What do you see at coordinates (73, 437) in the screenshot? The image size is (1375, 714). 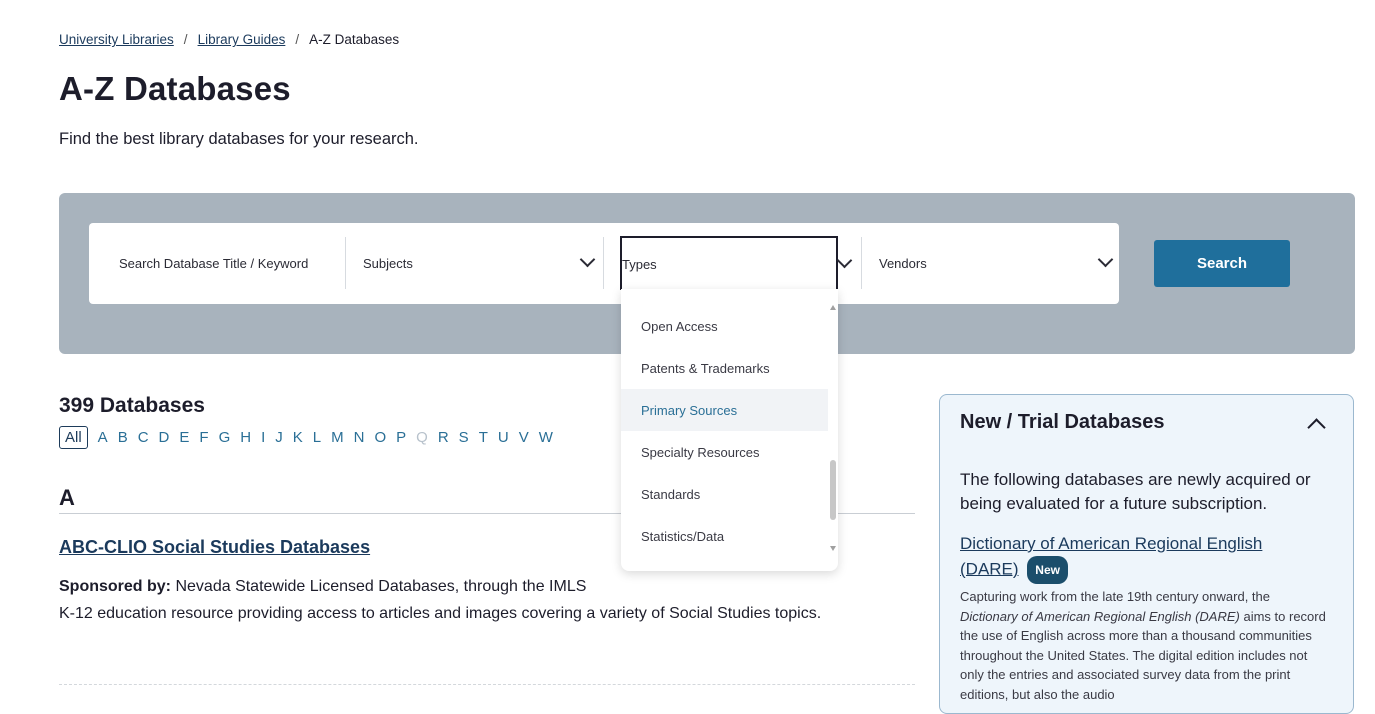 I see `letter-filter-all: All` at bounding box center [73, 437].